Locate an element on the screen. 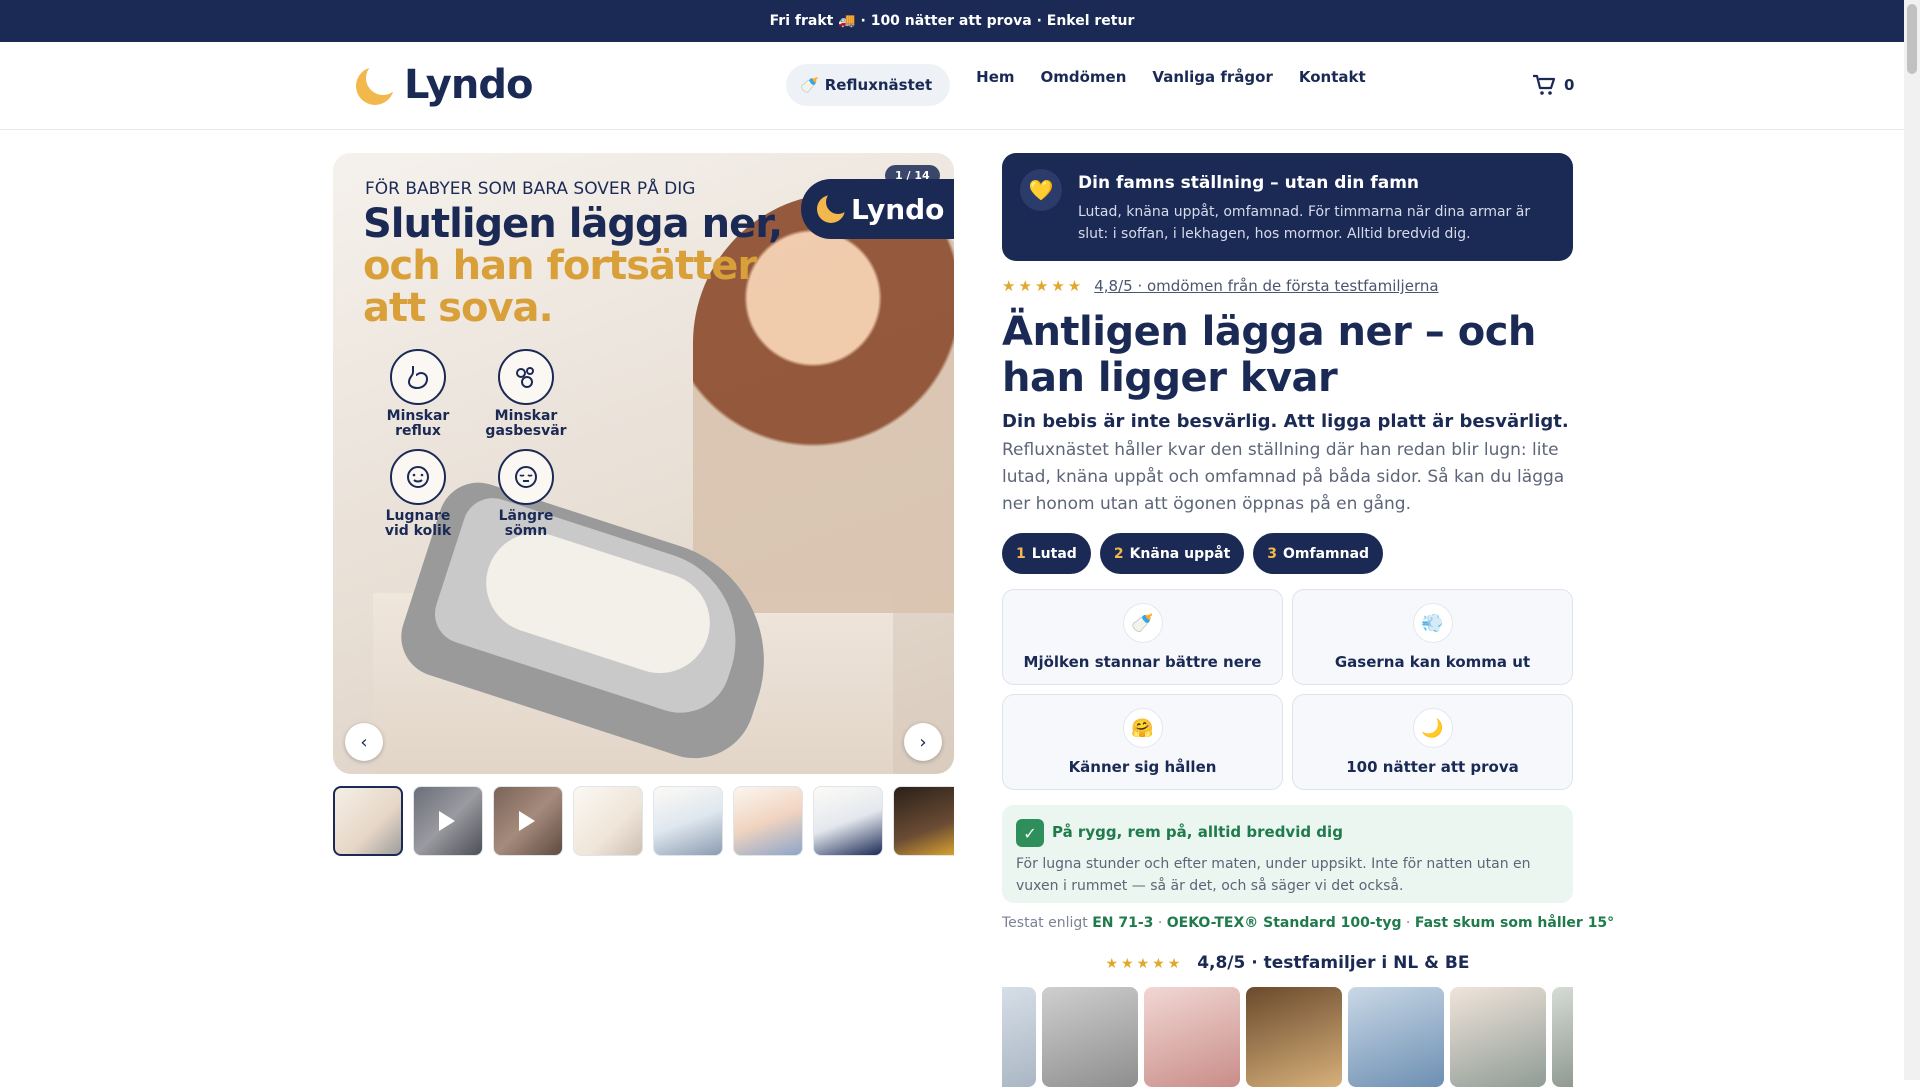 This screenshot has width=1920, height=1087. benefit-card: 🤗 Känner sig hållen is located at coordinates (1142, 742).